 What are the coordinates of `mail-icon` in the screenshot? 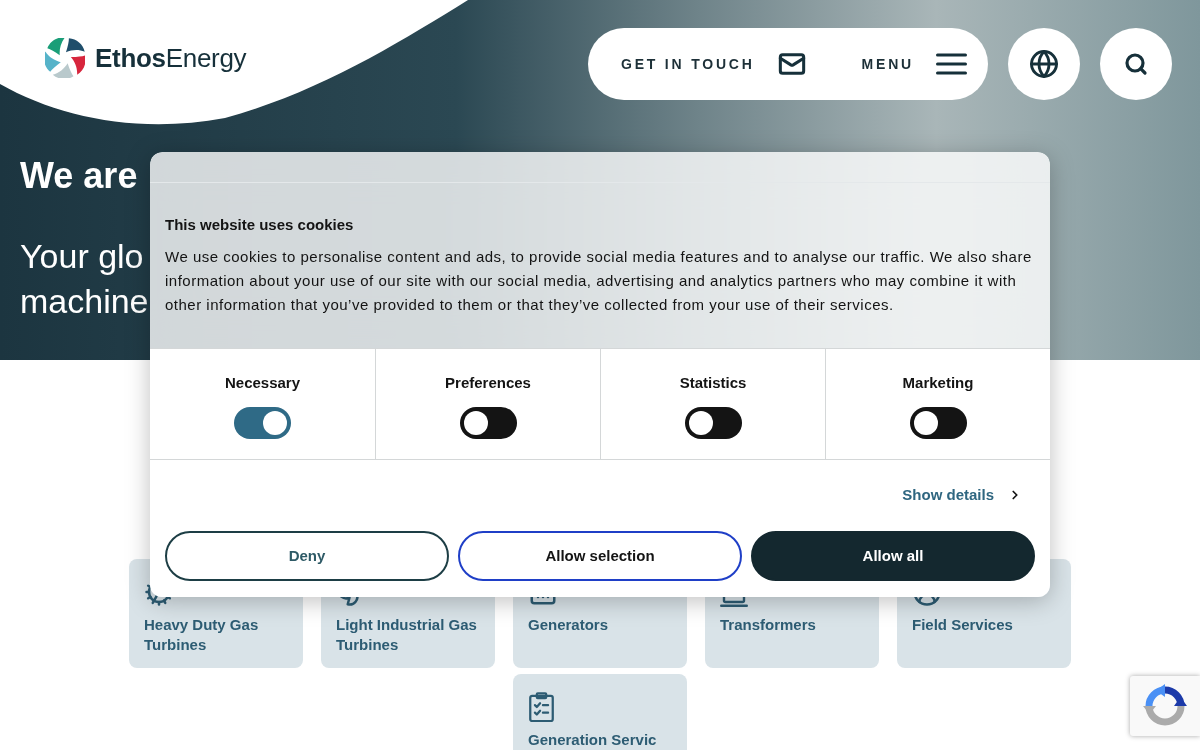 It's located at (791, 64).